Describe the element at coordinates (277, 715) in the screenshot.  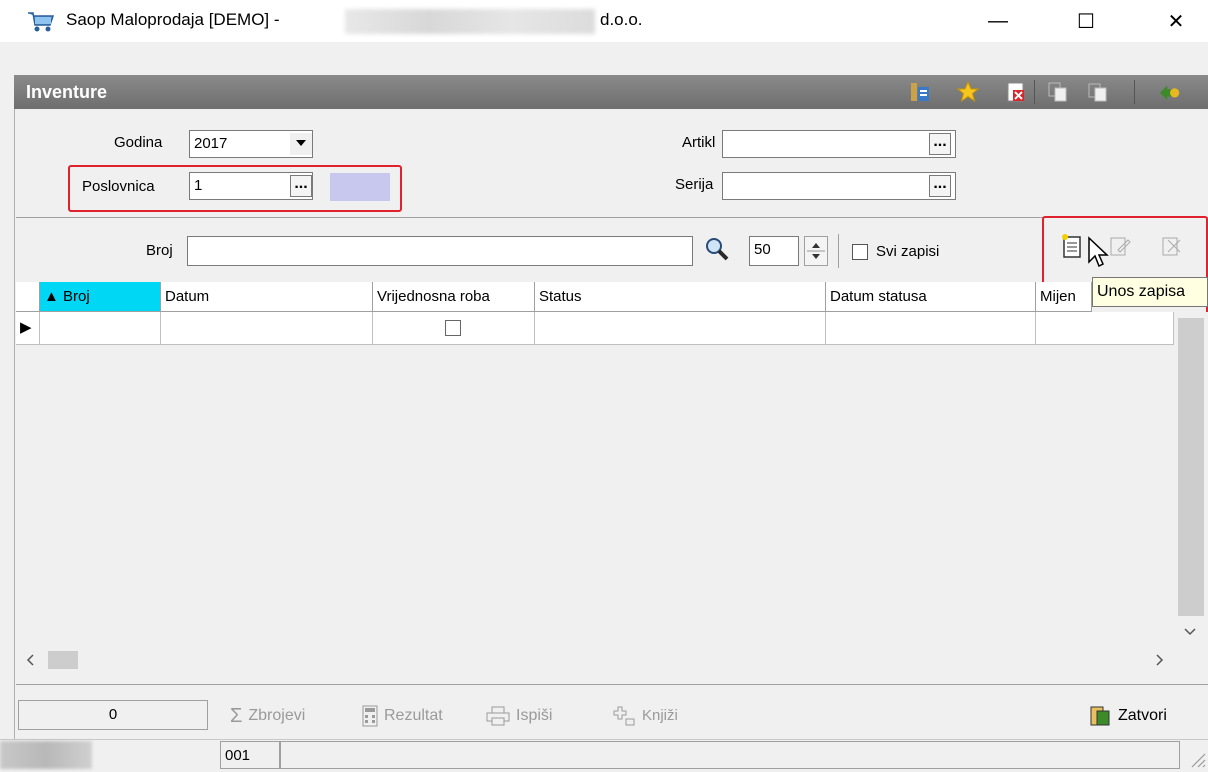
I see `zbrojevi-label: Zbrojevi` at that location.